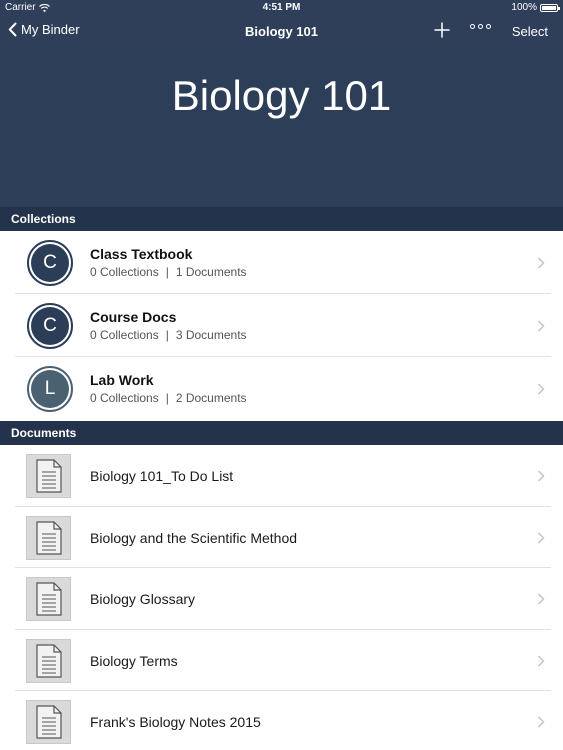 The image size is (563, 750). Describe the element at coordinates (50, 29) in the screenshot. I see `back-button-label: My Binder` at that location.